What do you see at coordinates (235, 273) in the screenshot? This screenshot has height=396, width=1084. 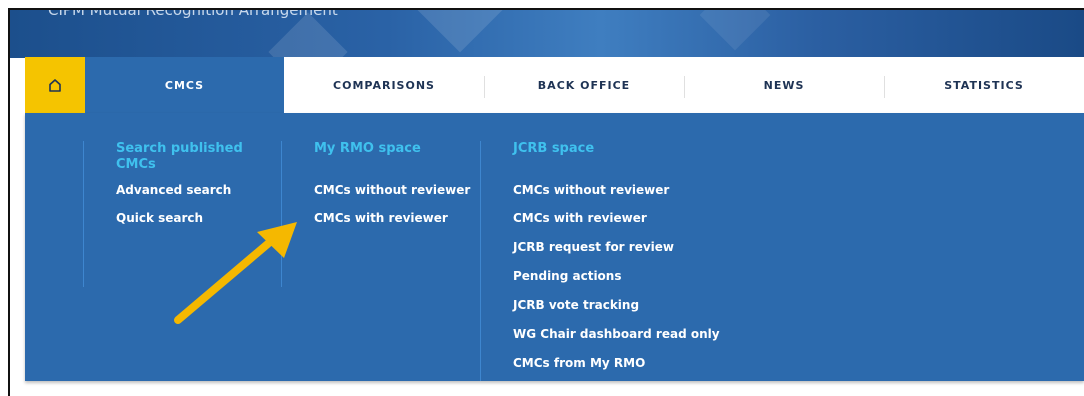 I see `annotation-arrow-icon` at bounding box center [235, 273].